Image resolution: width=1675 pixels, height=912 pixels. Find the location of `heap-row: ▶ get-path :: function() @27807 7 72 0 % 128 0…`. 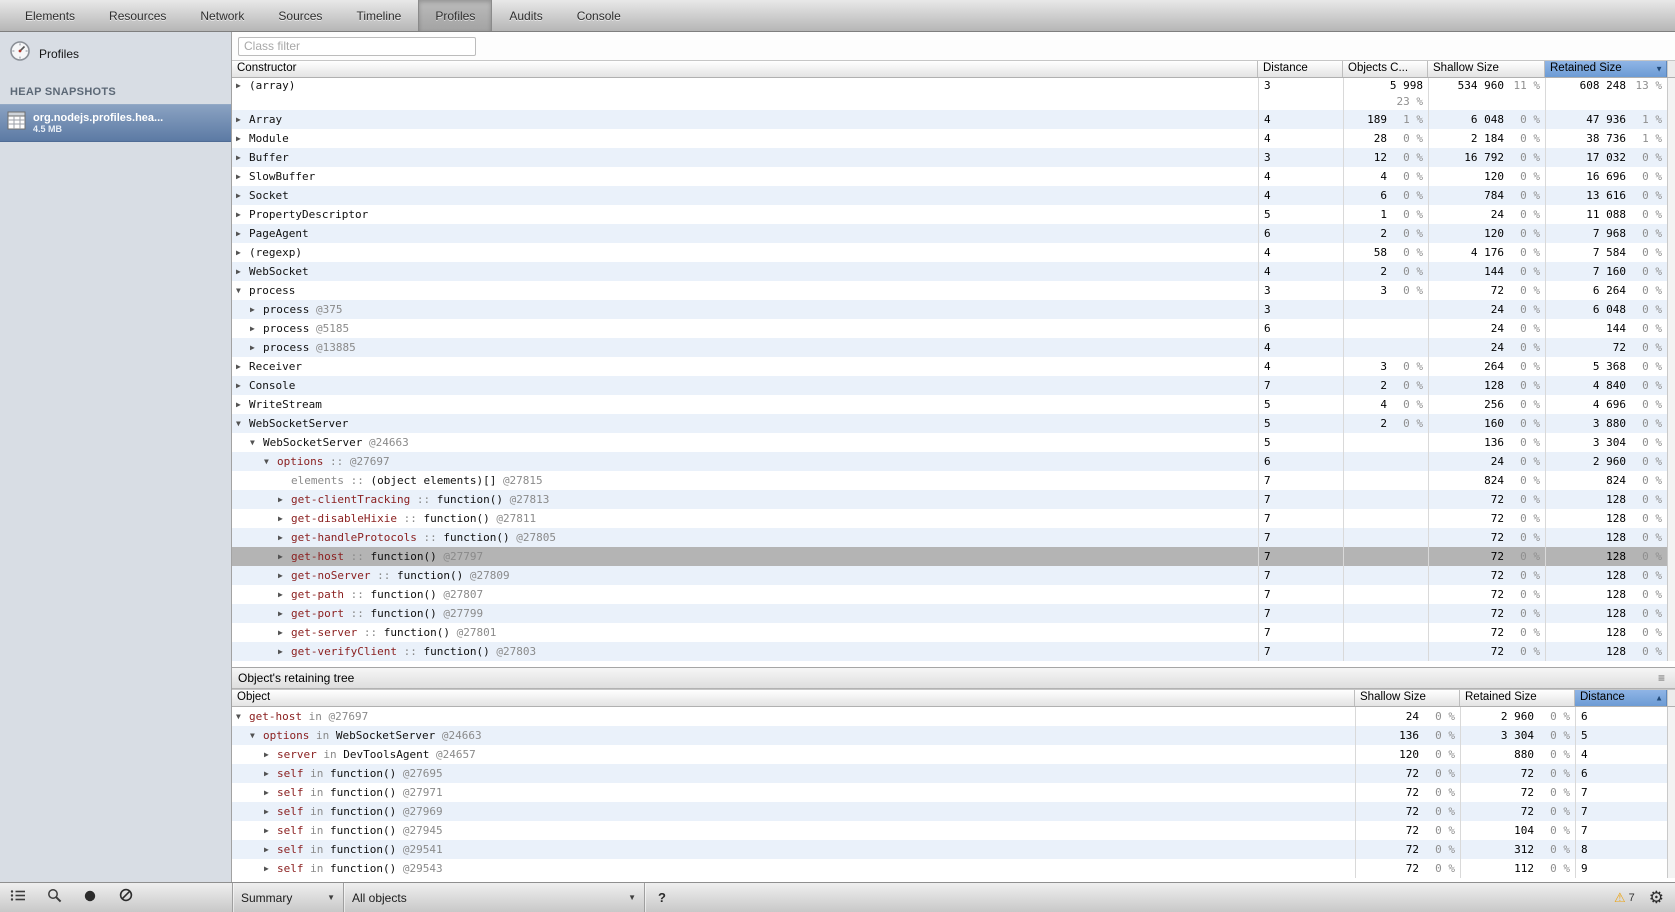

heap-row: ▶ get-path :: function() @27807 7 72 0 % 128 0… is located at coordinates (953, 594).